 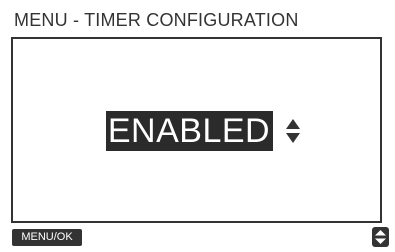 I want to click on screen-title: MENU - TIMER CONFIGURATION, so click(x=156, y=20).